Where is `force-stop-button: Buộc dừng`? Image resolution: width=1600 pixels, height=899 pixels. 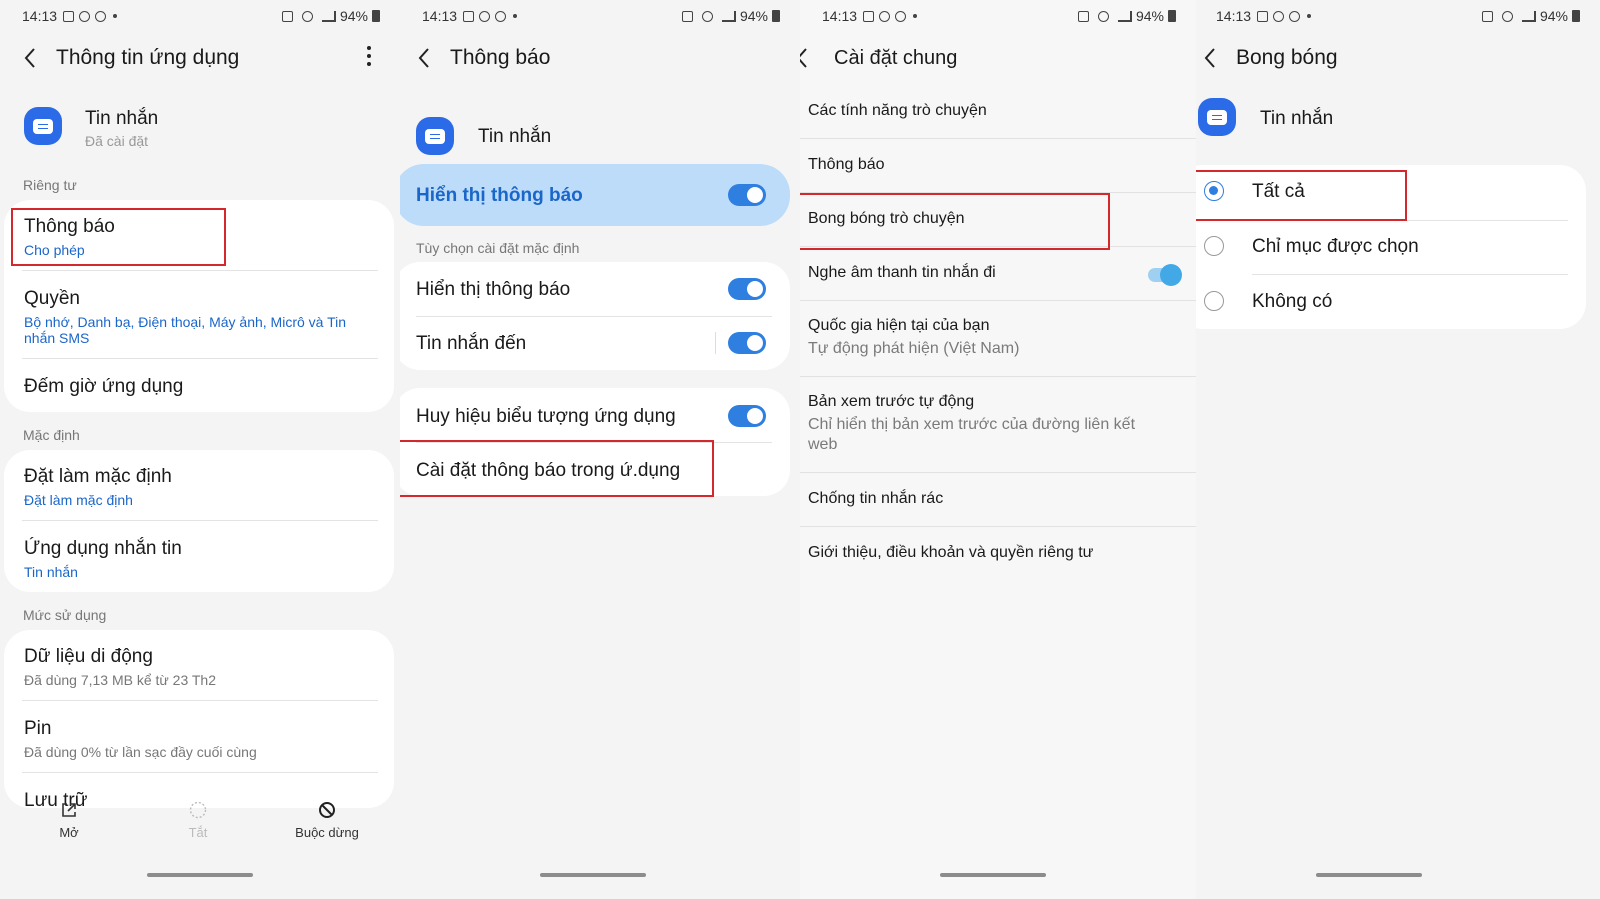
force-stop-button: Buộc dừng is located at coordinates (327, 820).